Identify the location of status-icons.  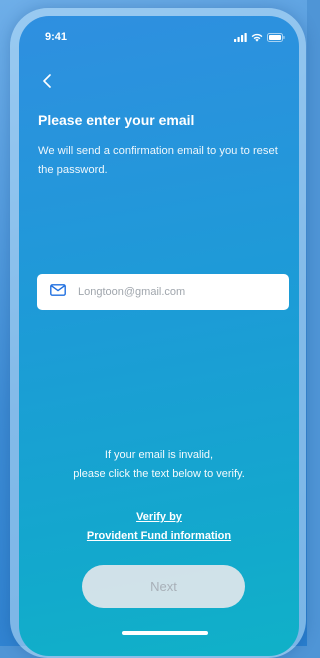
(259, 38).